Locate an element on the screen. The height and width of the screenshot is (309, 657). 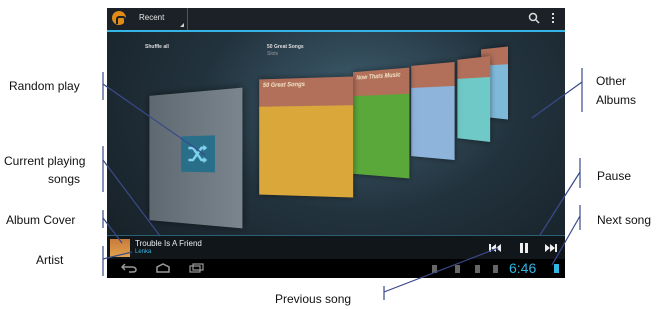
pointer-album-cover is located at coordinates (112, 230).